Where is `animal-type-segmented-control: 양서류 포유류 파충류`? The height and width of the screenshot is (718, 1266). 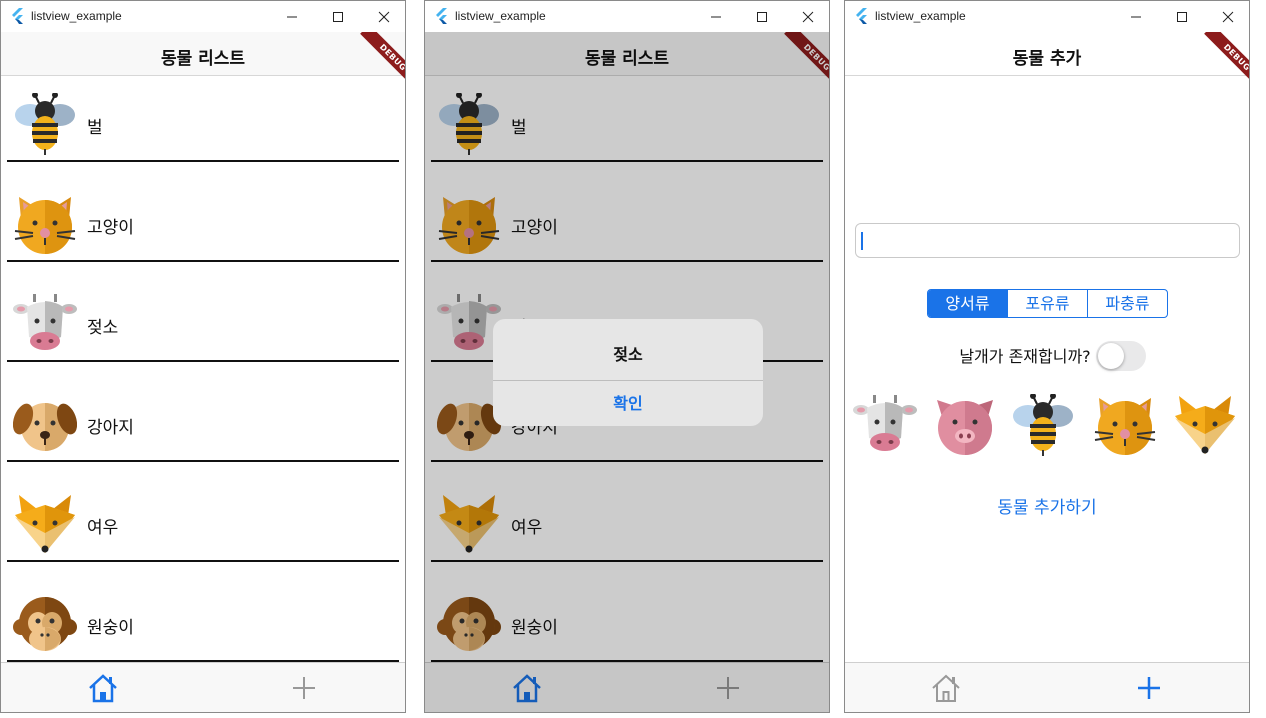
animal-type-segmented-control: 양서류 포유류 파충류 is located at coordinates (1047, 303).